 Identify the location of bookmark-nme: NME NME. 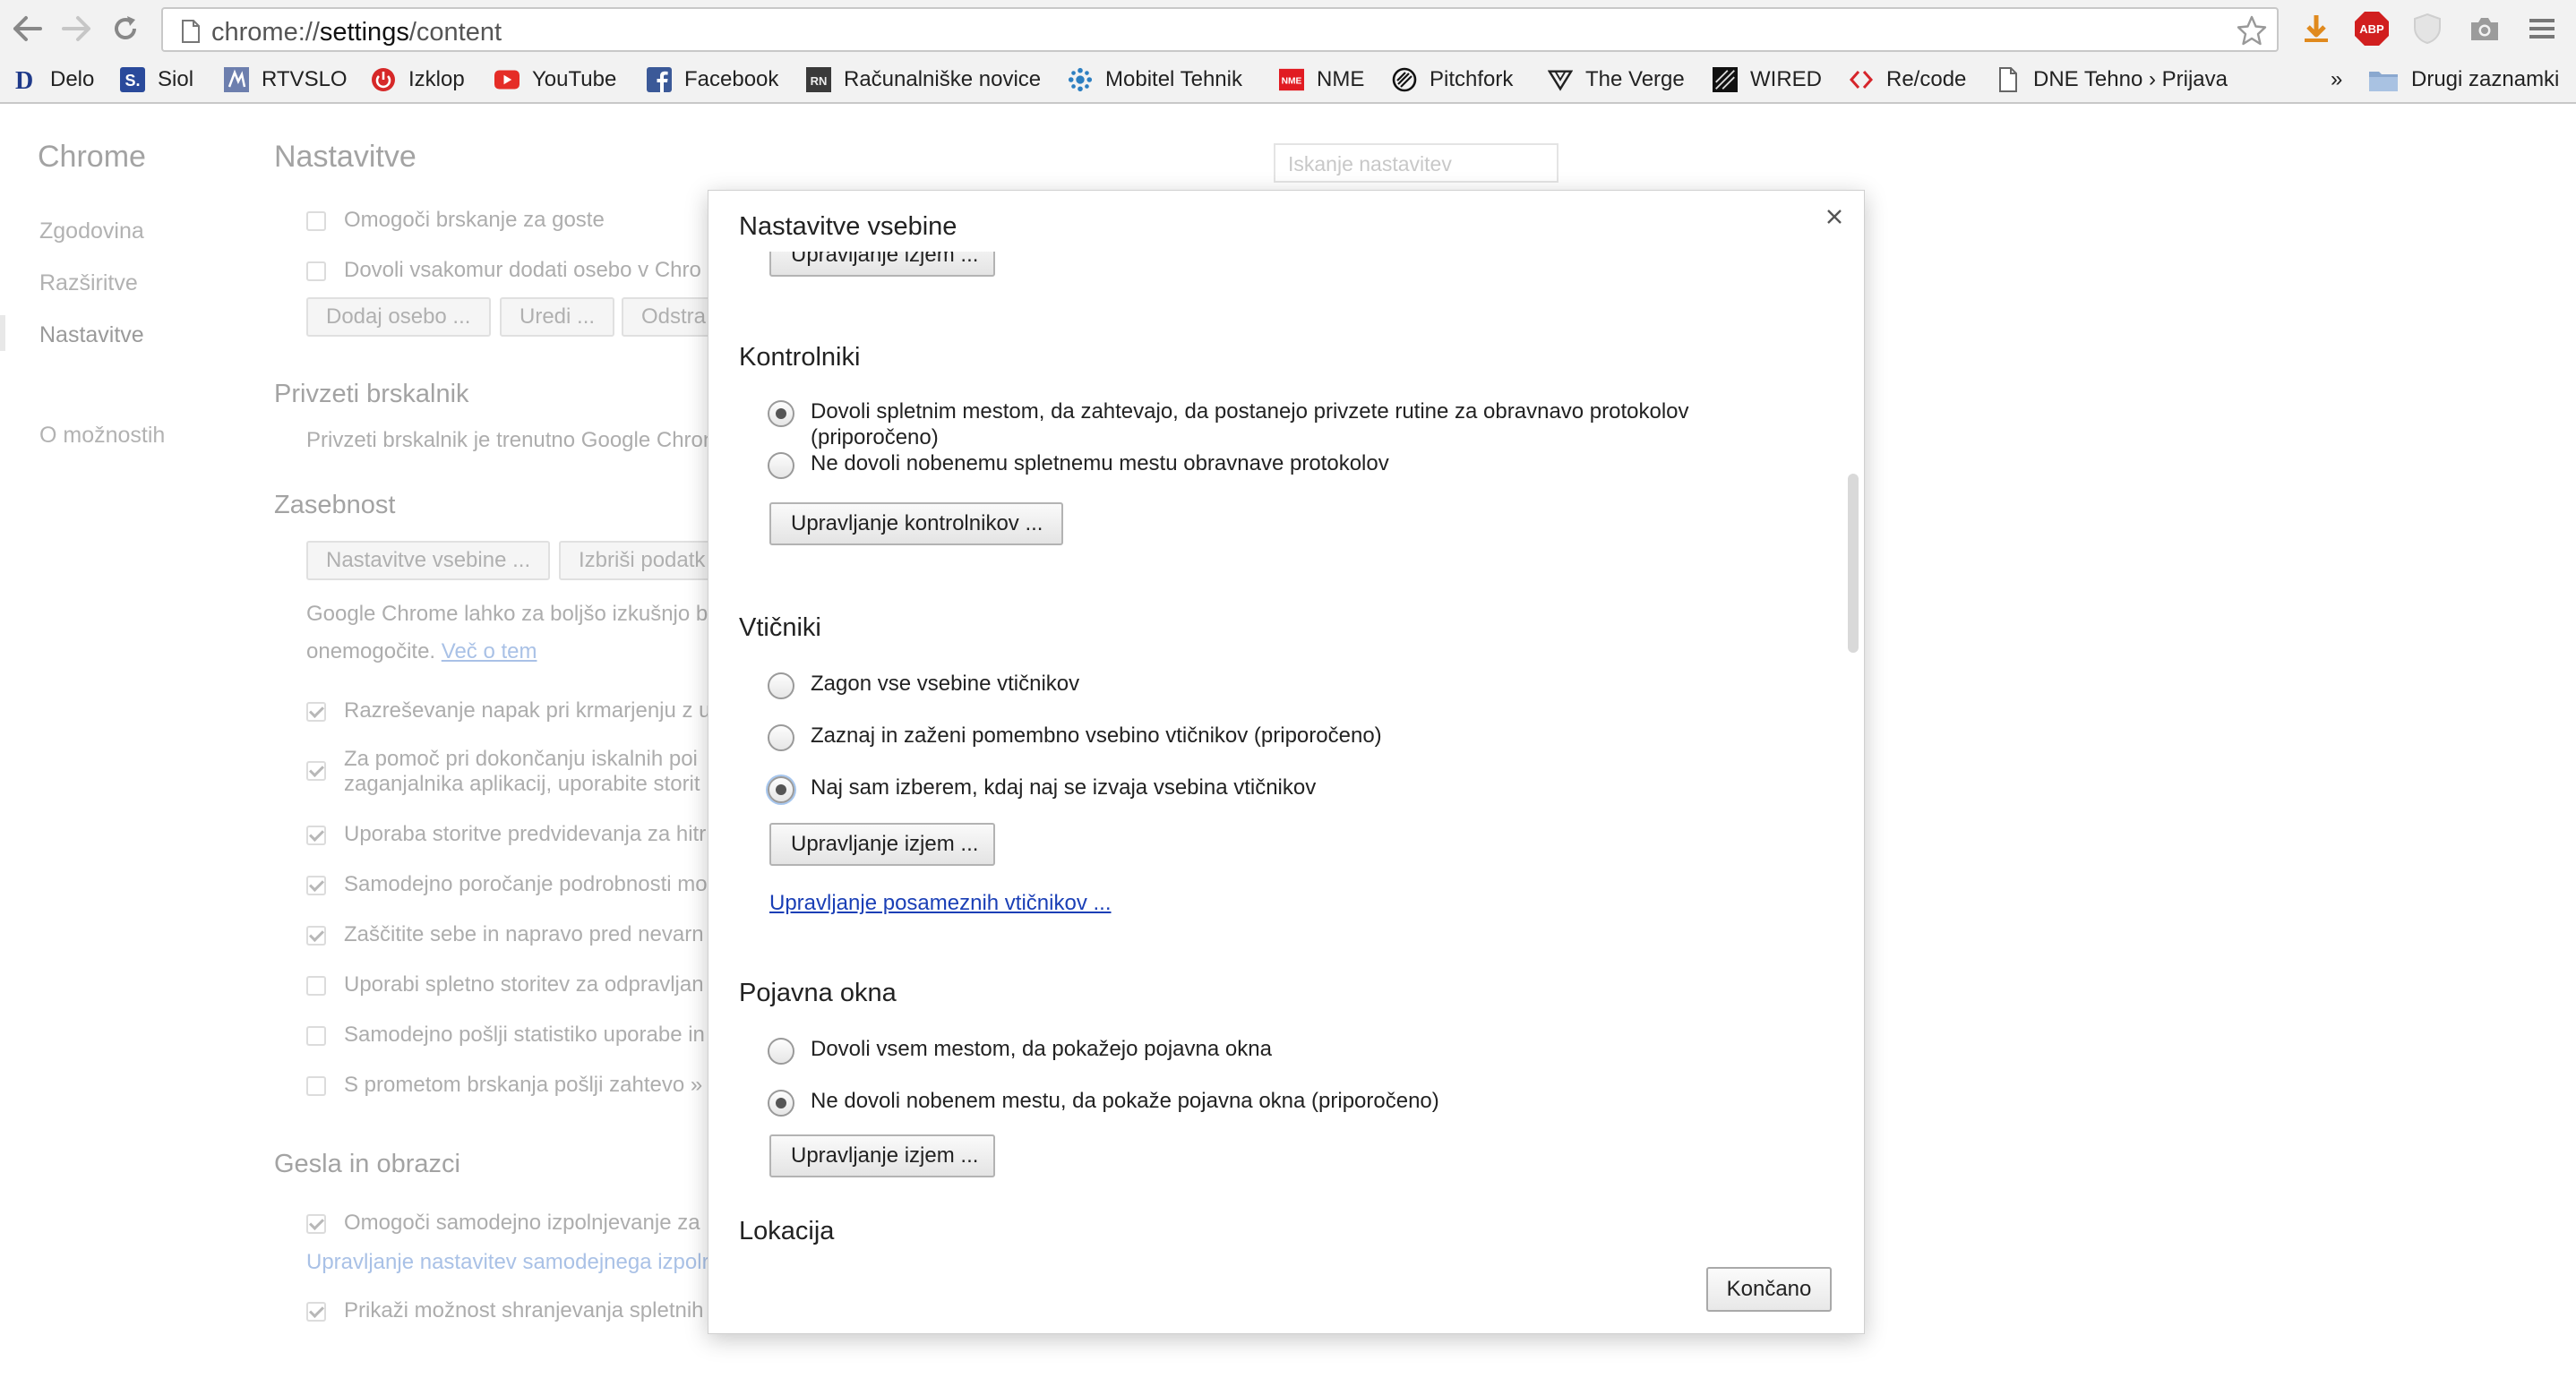
(1321, 80).